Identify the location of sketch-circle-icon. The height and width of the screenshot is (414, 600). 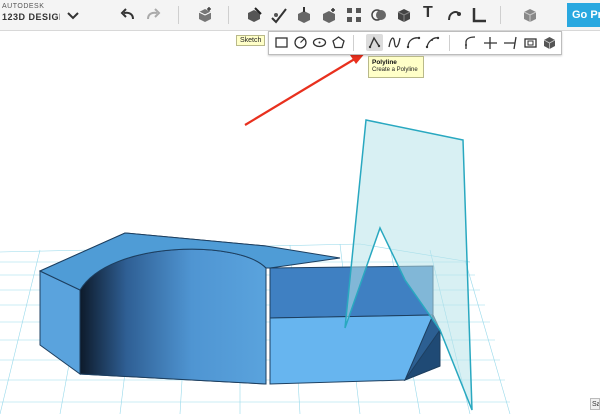
(300, 42).